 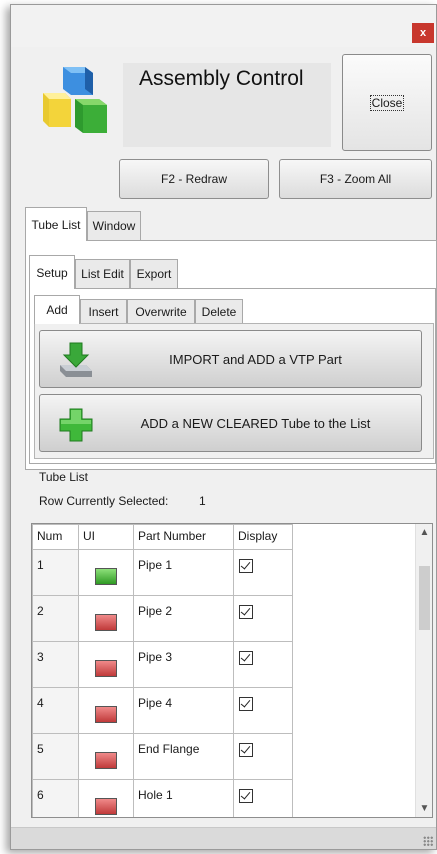 I want to click on part-number: End Flange, so click(x=169, y=749).